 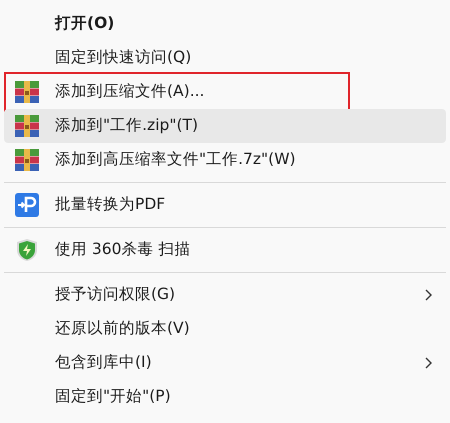 What do you see at coordinates (225, 160) in the screenshot?
I see `menu-item: 添加到高压缩率文件"工作.7z"(W)` at bounding box center [225, 160].